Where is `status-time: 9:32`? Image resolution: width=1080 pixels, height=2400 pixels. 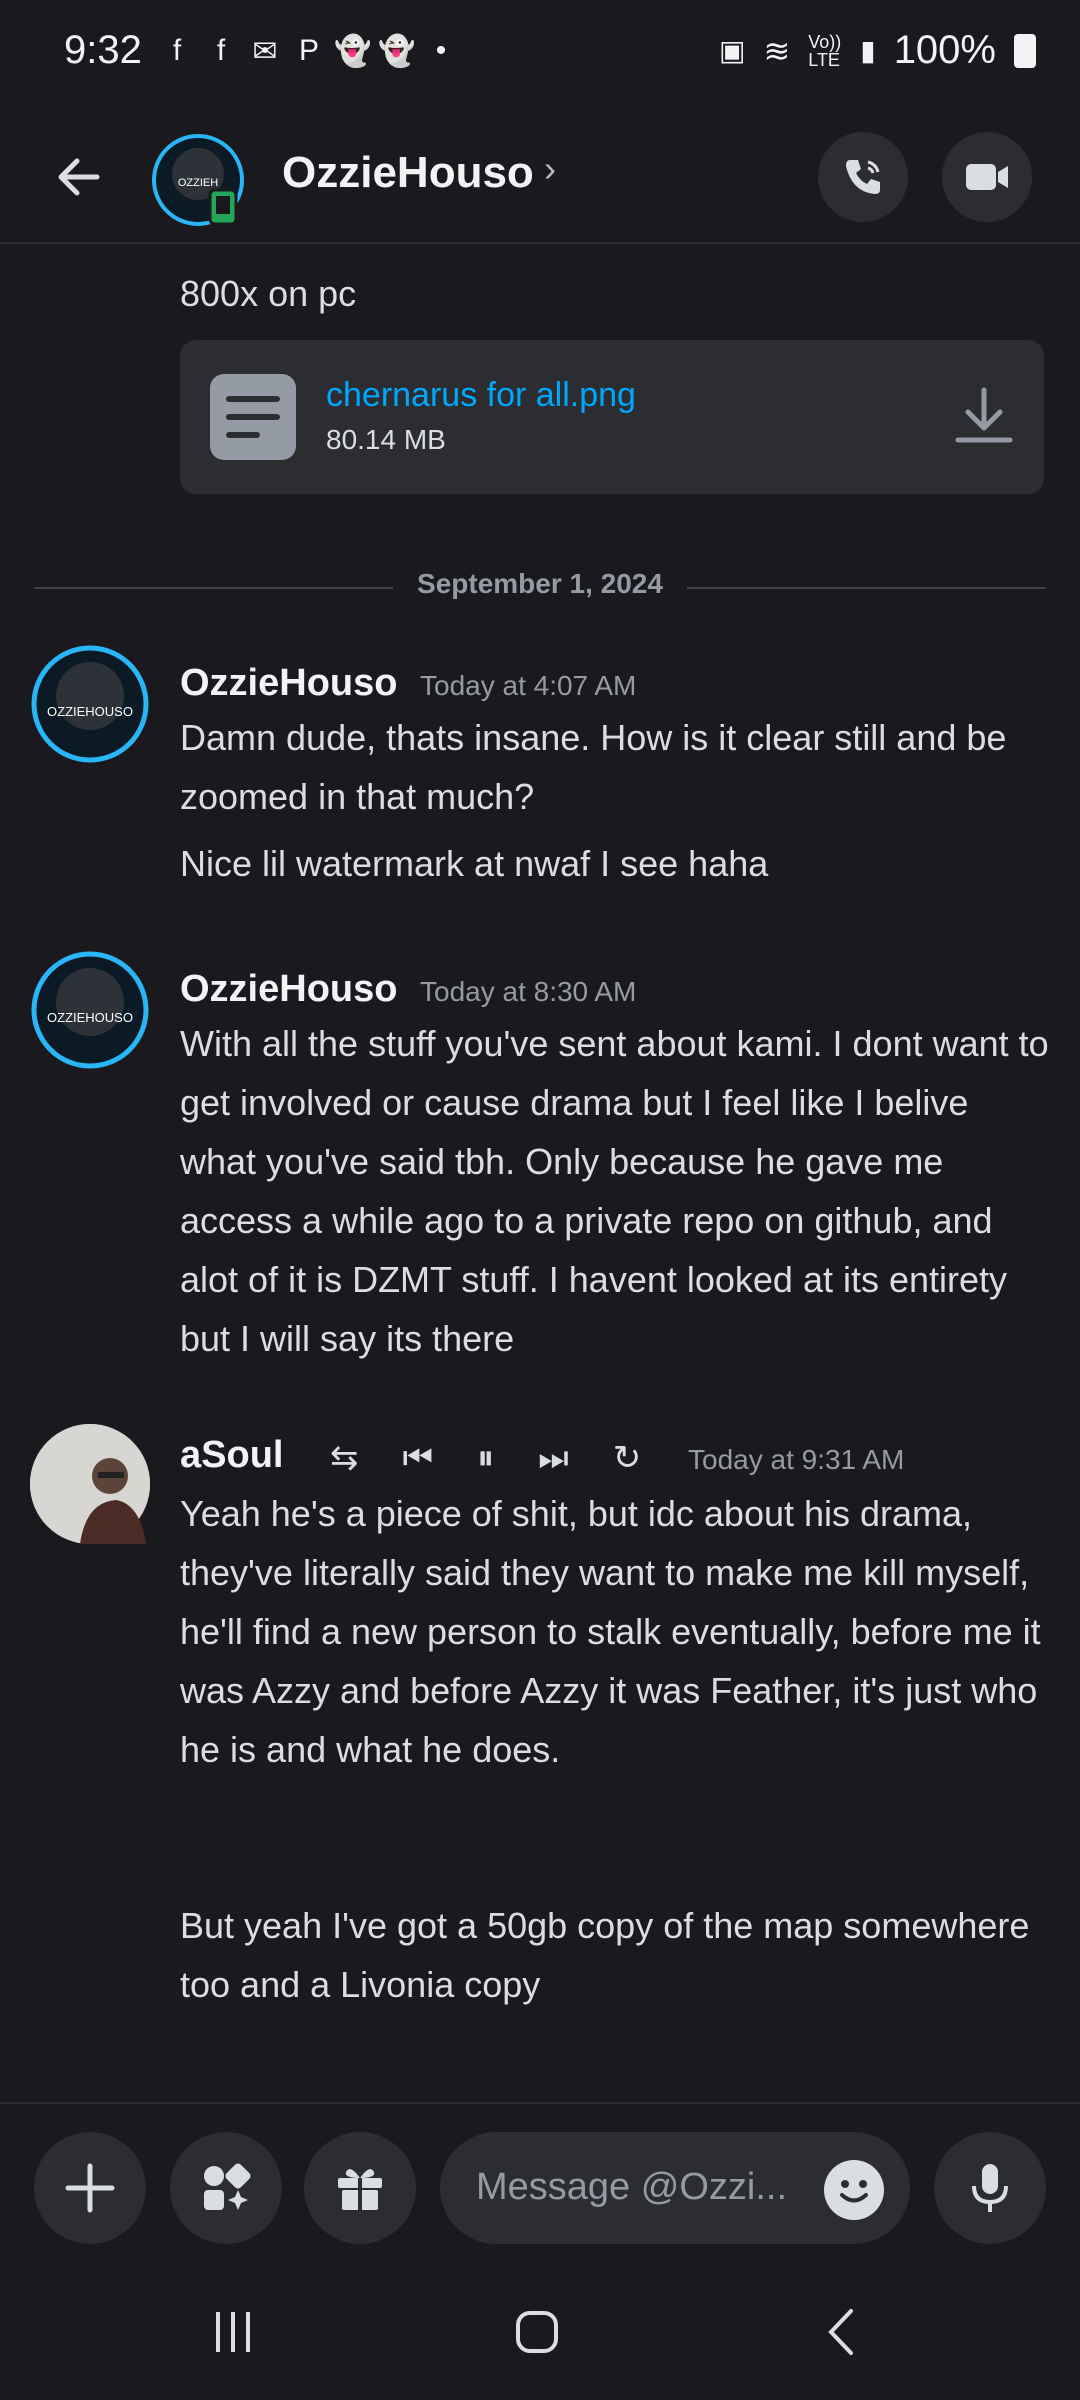
status-time: 9:32 is located at coordinates (103, 50).